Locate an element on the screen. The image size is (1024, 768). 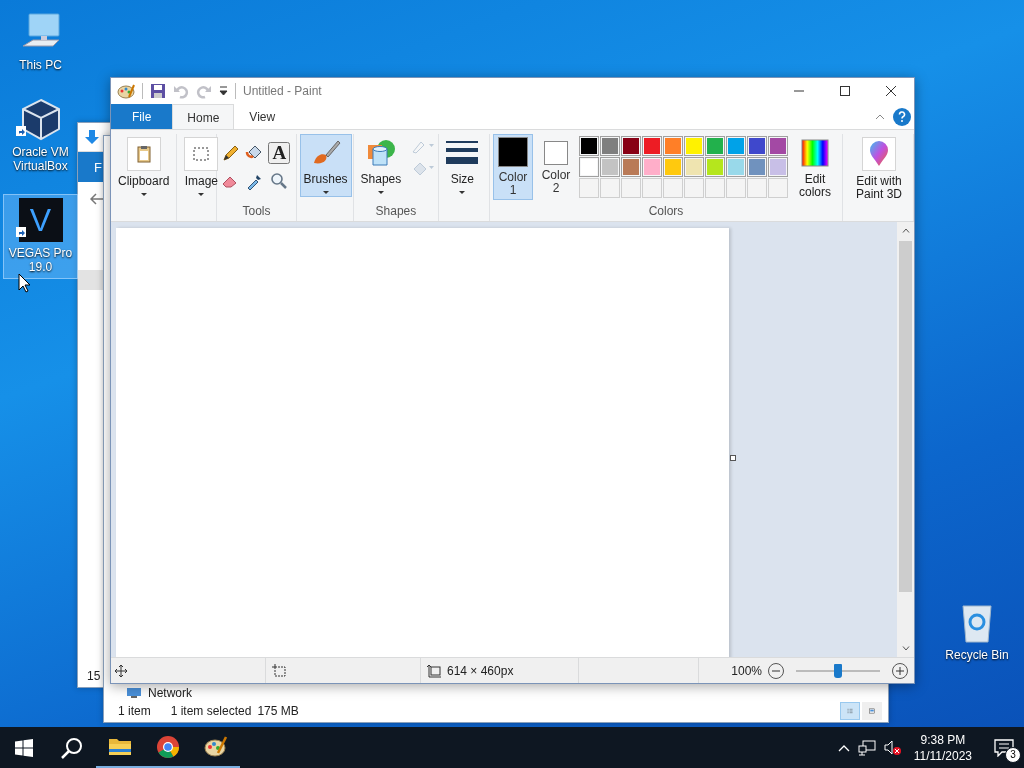
app-logo: V is located at coordinates (40, 220).